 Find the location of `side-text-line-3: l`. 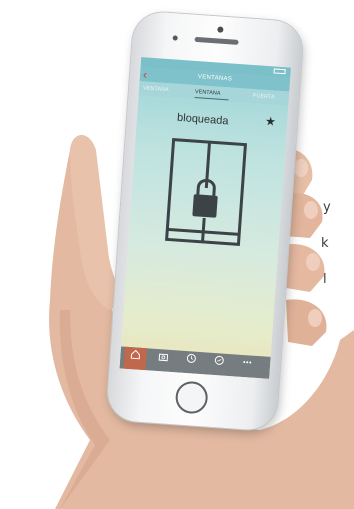

side-text-line-3: l is located at coordinates (325, 279).